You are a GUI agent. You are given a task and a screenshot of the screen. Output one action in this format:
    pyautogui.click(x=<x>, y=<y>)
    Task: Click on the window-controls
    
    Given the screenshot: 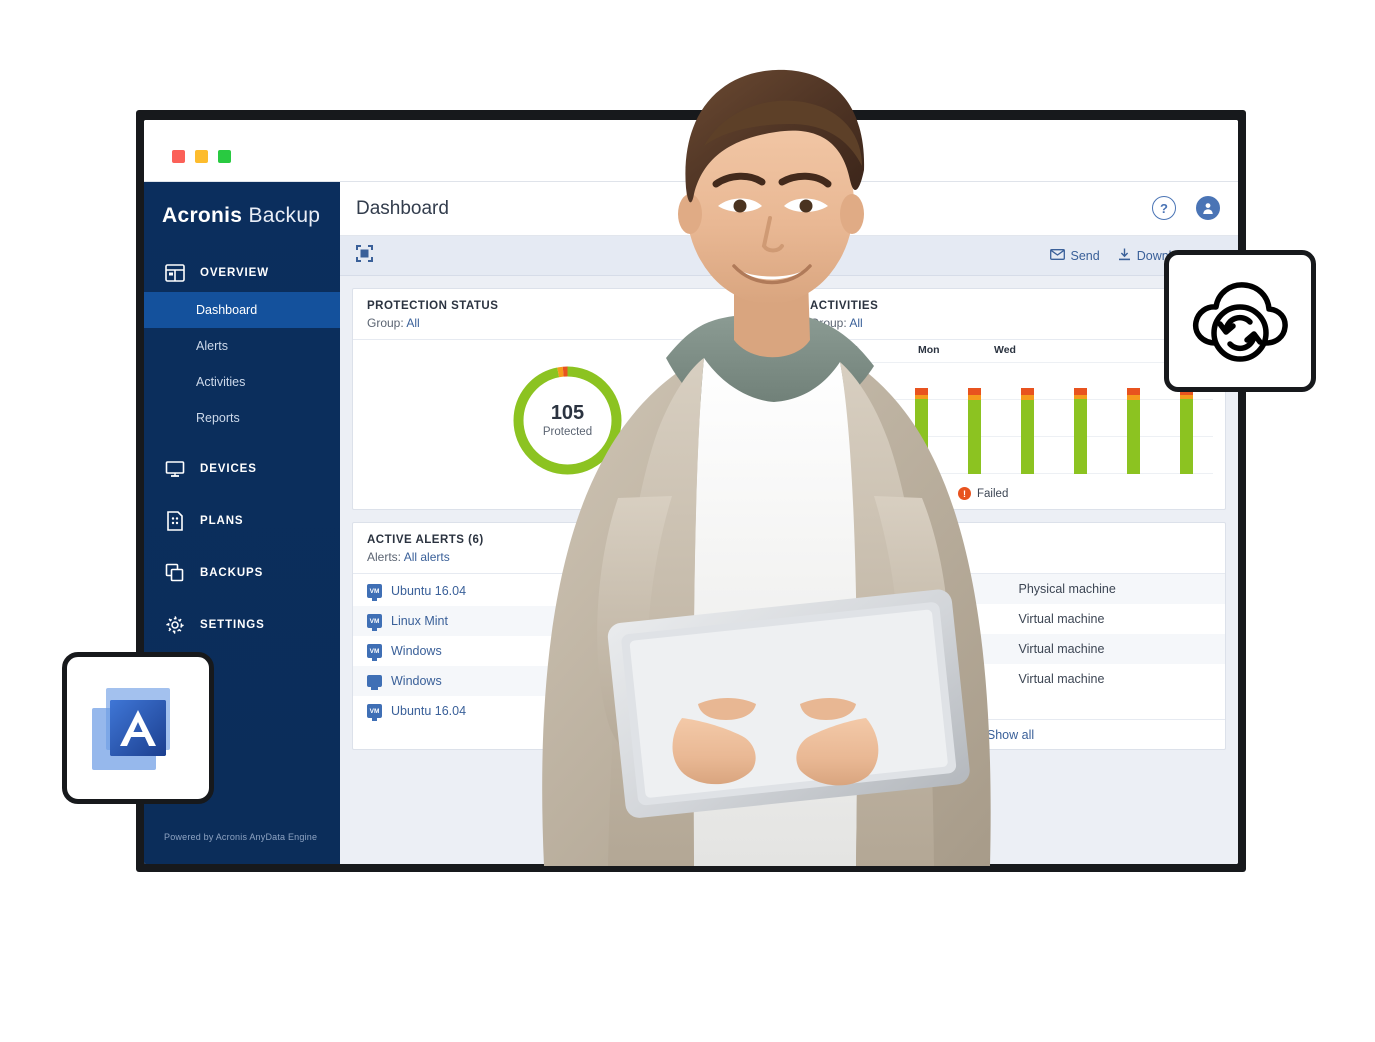 What is the action you would take?
    pyautogui.click(x=201, y=156)
    